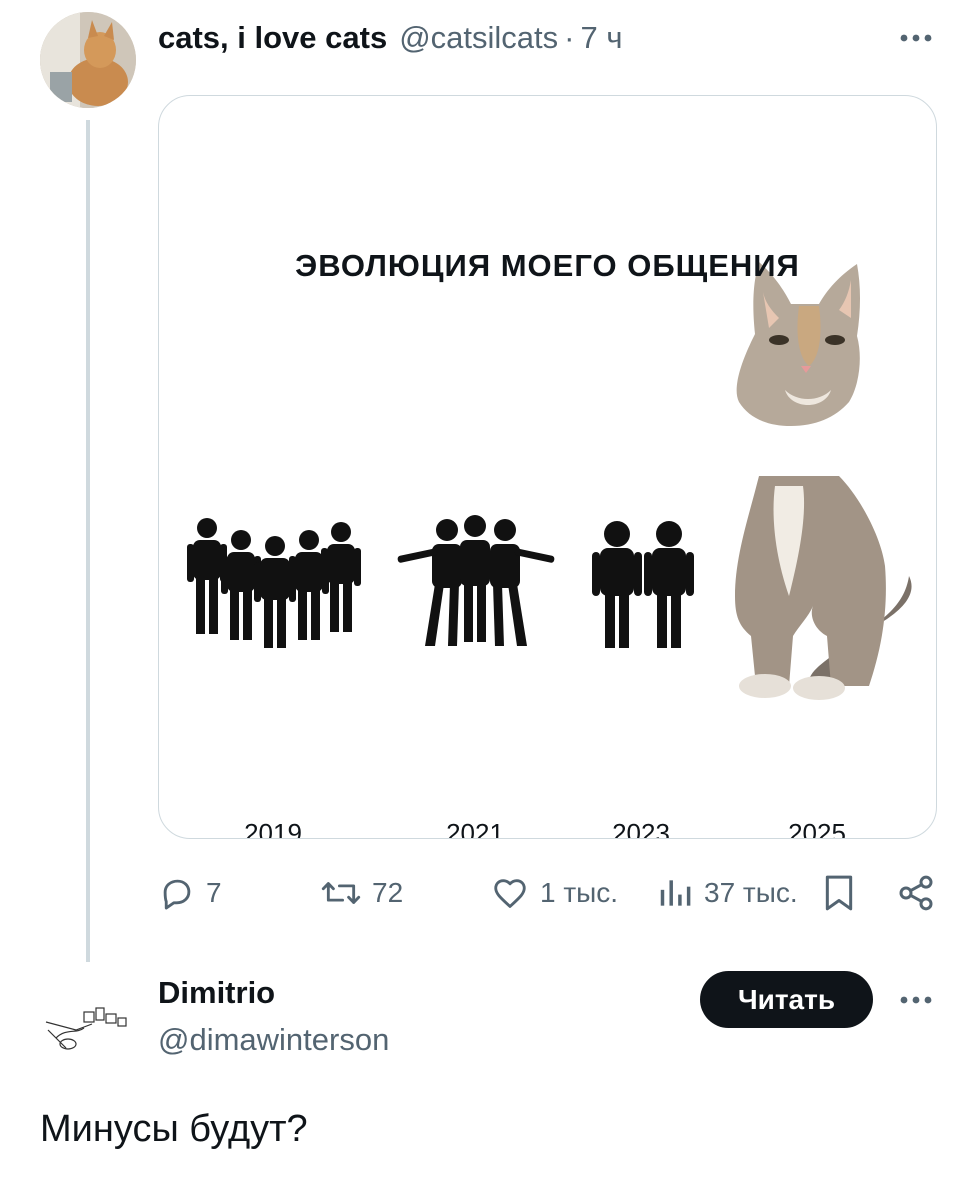 The image size is (978, 1200). I want to click on share-button, so click(916, 893).